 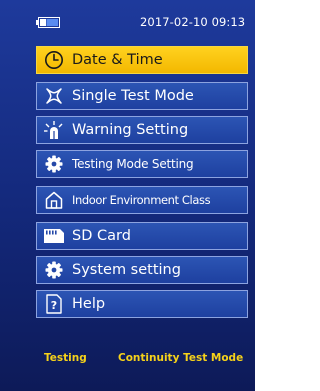 I want to click on status-footer: Testing Continuity Test Mode, so click(x=127, y=360).